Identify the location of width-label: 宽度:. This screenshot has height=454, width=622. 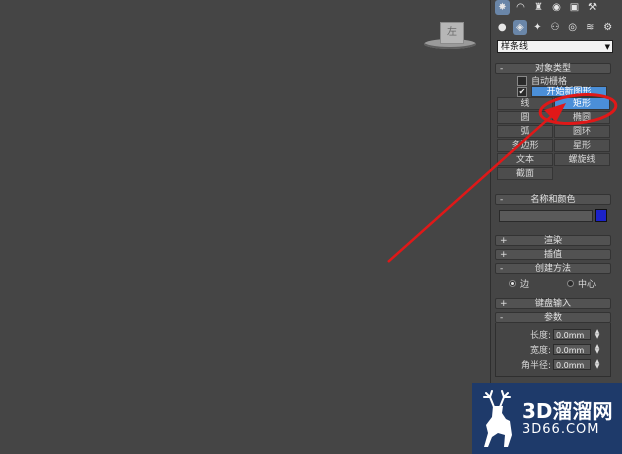
(540, 350).